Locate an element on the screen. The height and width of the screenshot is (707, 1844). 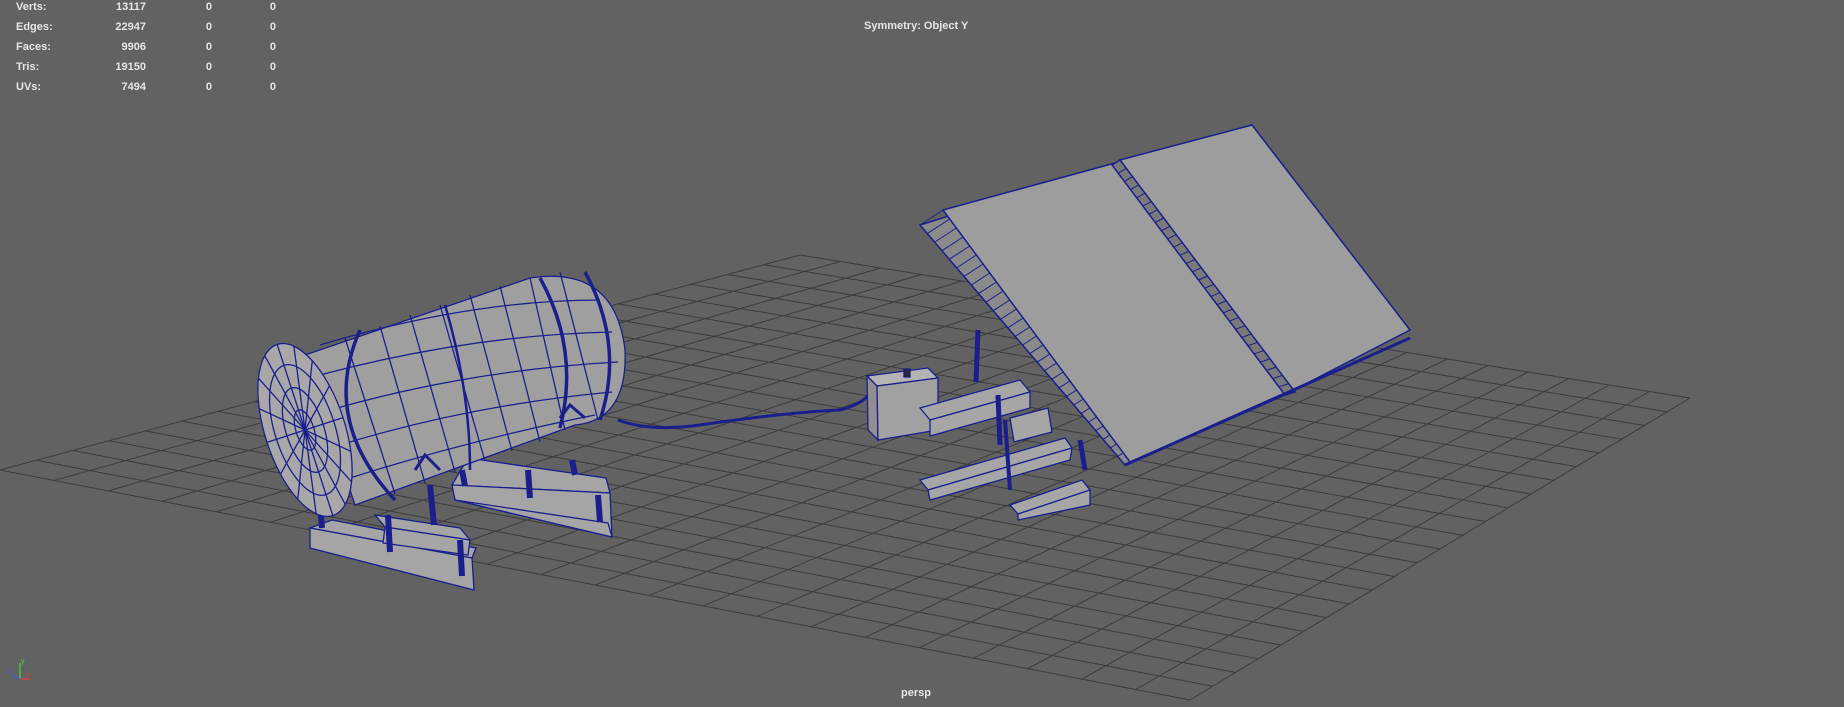
symmetry-label: Symmetry: Object Y is located at coordinates (916, 26).